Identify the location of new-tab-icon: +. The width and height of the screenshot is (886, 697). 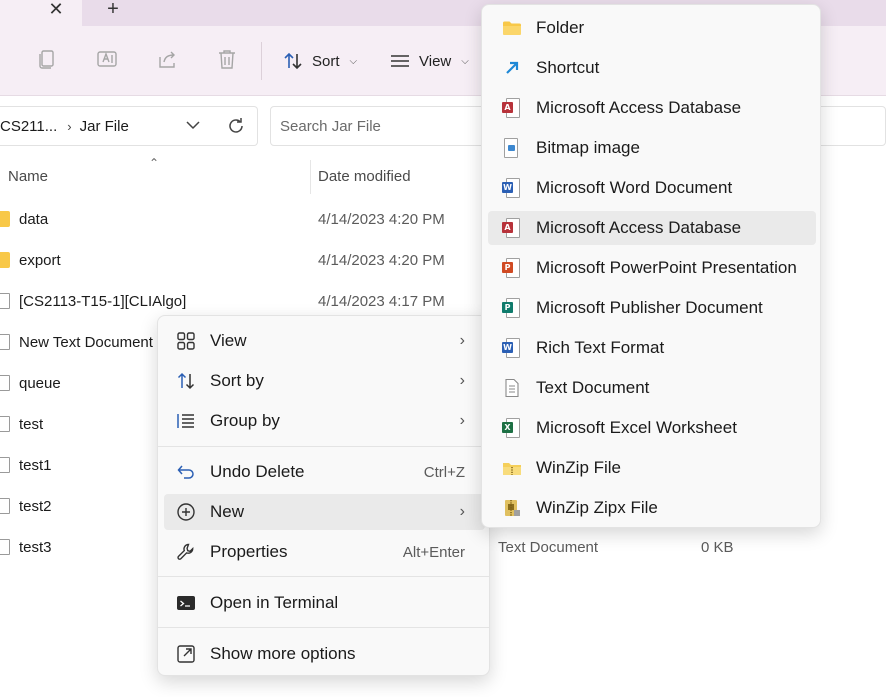
(113, 10).